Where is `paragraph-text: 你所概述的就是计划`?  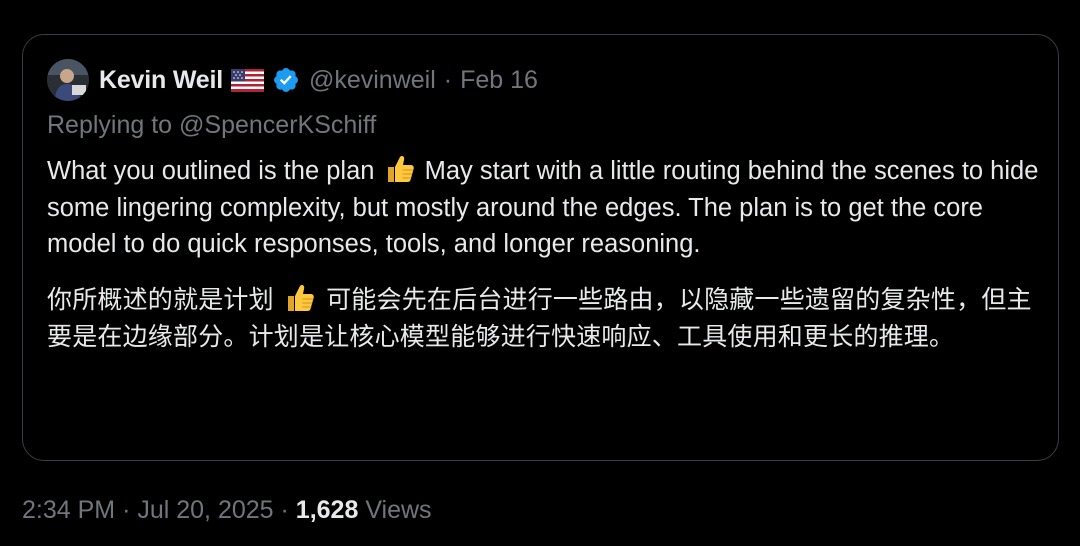
paragraph-text: 你所概述的就是计划 is located at coordinates (164, 299).